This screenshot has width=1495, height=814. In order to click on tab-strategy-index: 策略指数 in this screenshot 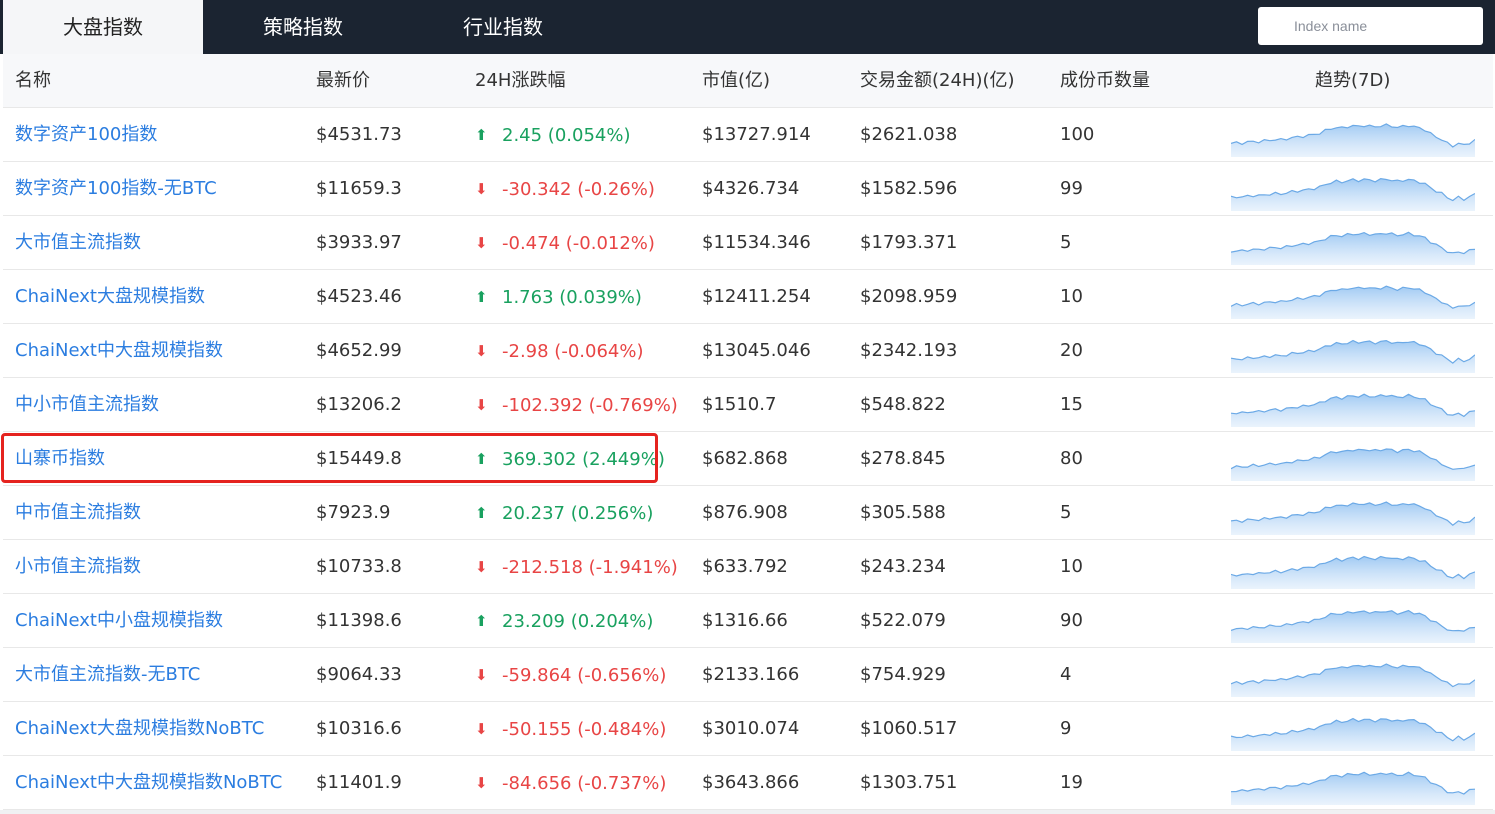, I will do `click(303, 27)`.